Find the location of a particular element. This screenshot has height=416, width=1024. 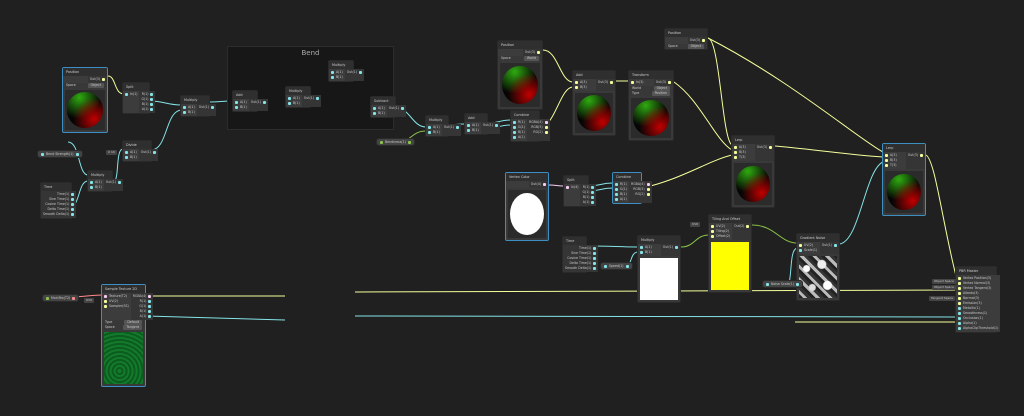

property-noise-scale: Noise Scale(1) is located at coordinates (782, 284).